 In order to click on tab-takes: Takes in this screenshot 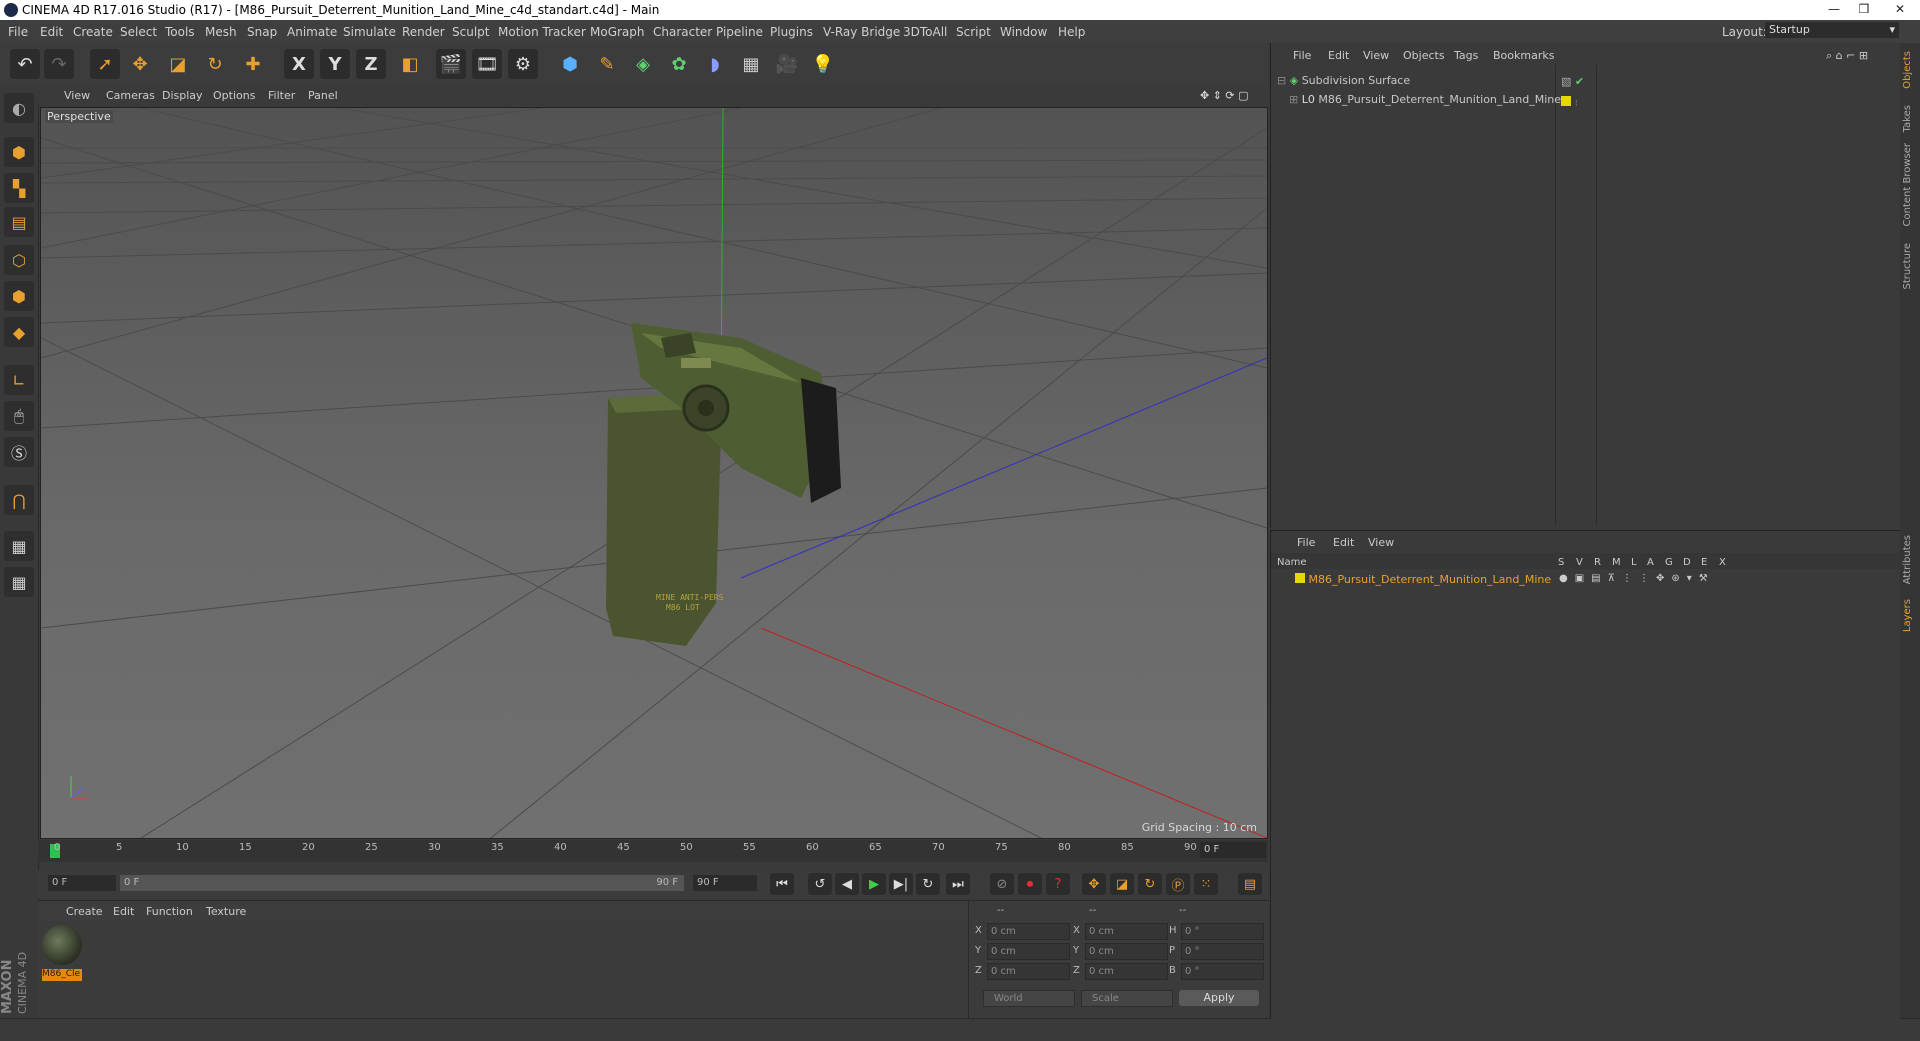, I will do `click(1907, 118)`.